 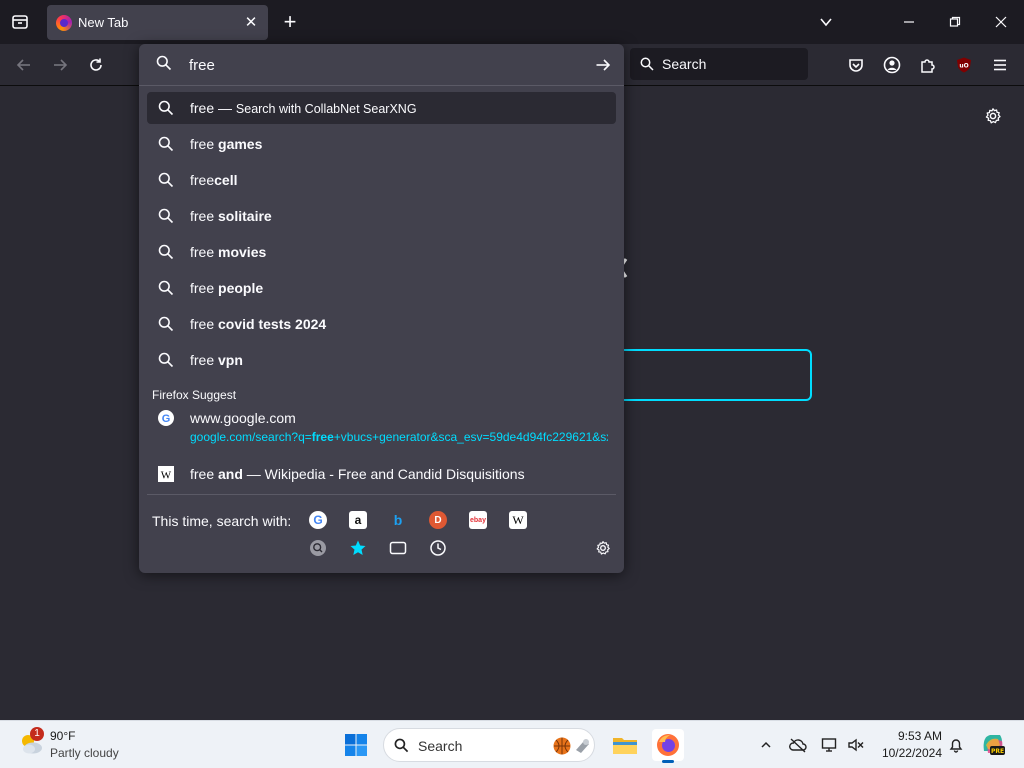 I want to click on hamburger-menu-icon, so click(x=1000, y=65).